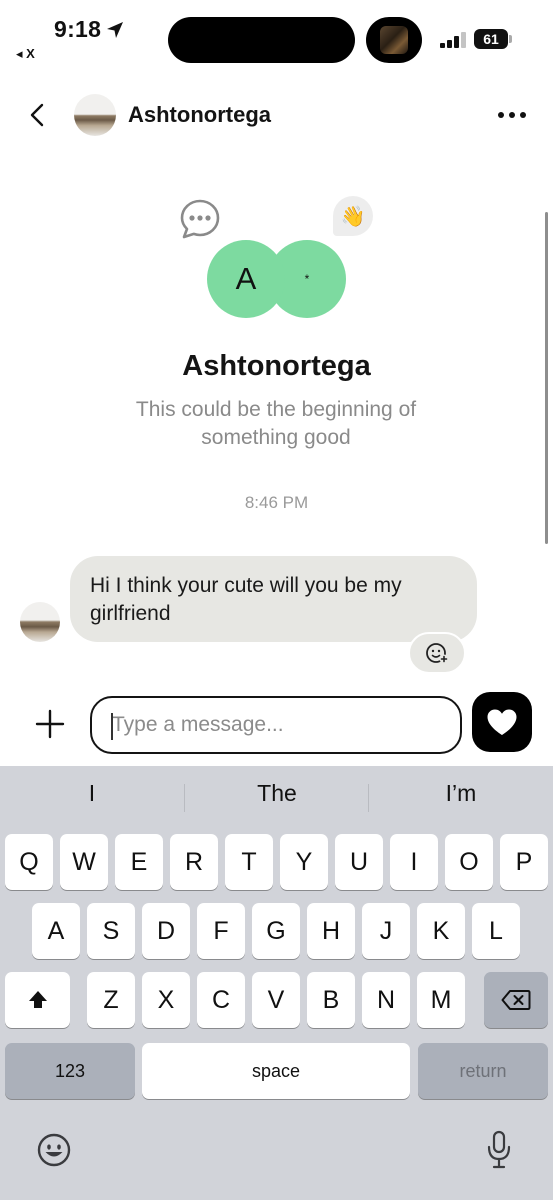  I want to click on match-avatar-a: A, so click(246, 279).